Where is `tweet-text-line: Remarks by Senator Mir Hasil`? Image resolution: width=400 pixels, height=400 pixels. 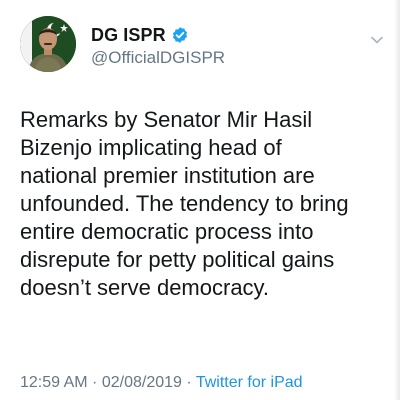
tweet-text-line: Remarks by Senator Mir Hasil is located at coordinates (166, 119).